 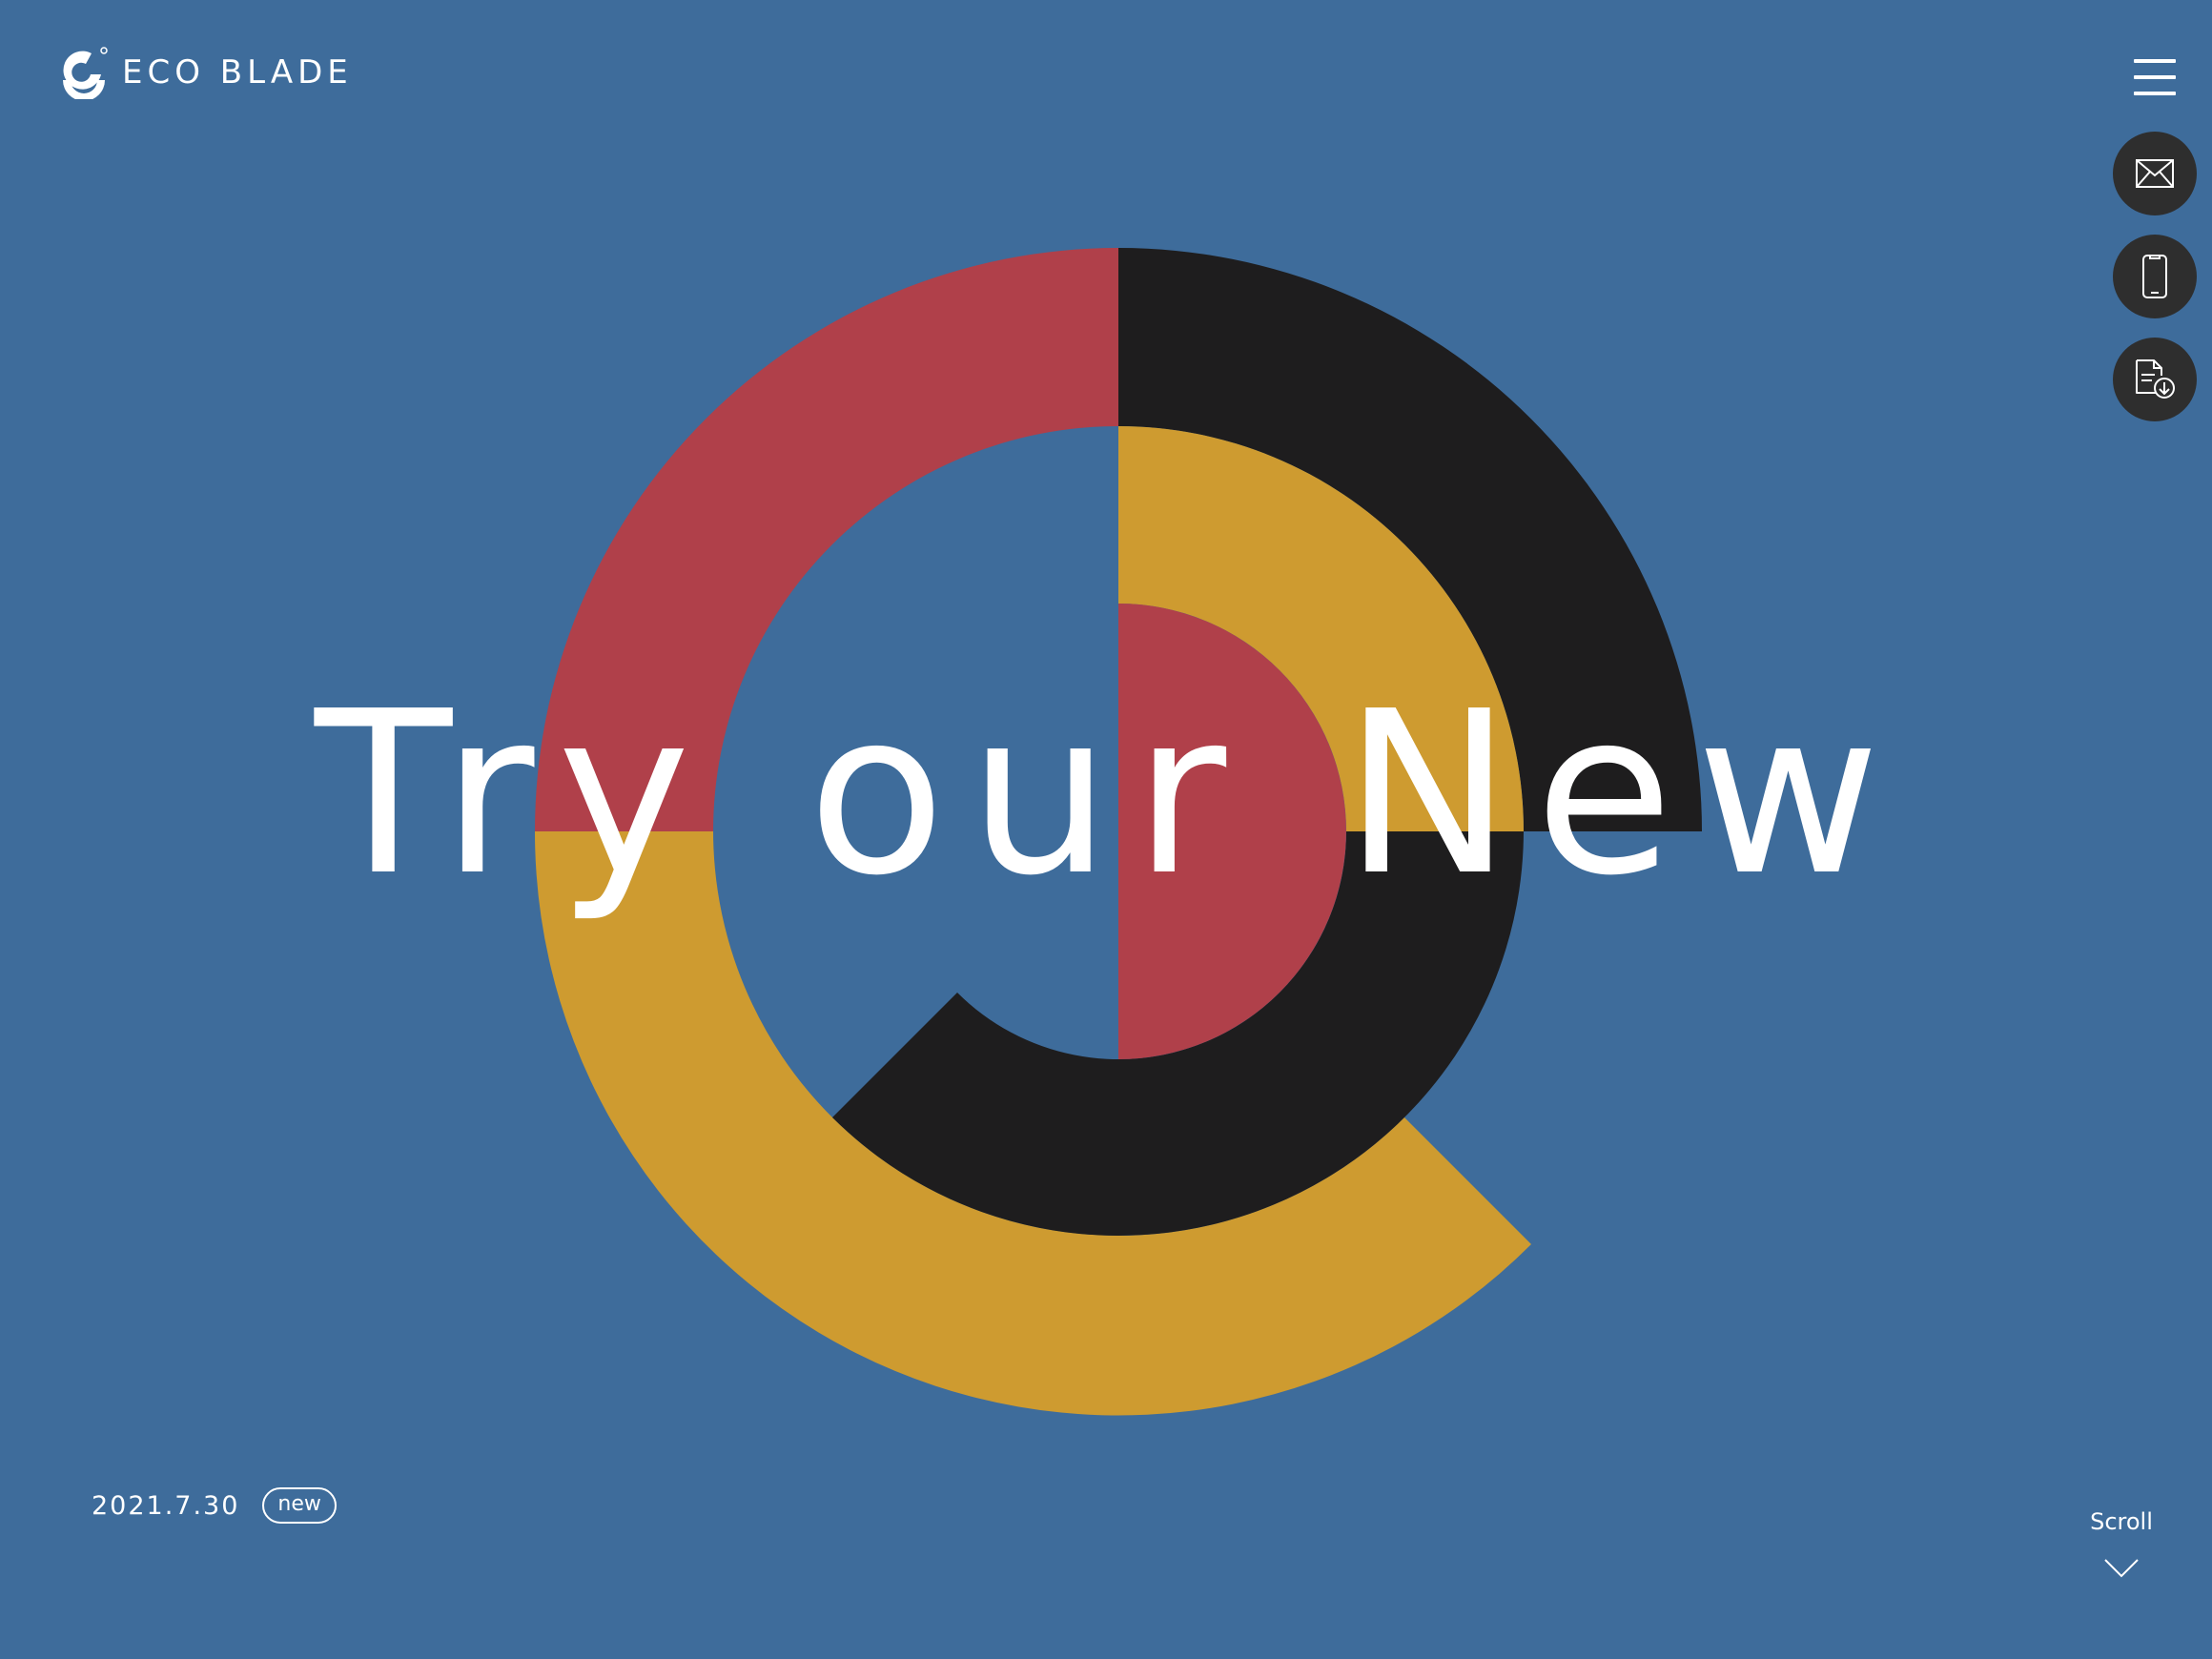 I want to click on hamburger-menu-icon, so click(x=2155, y=77).